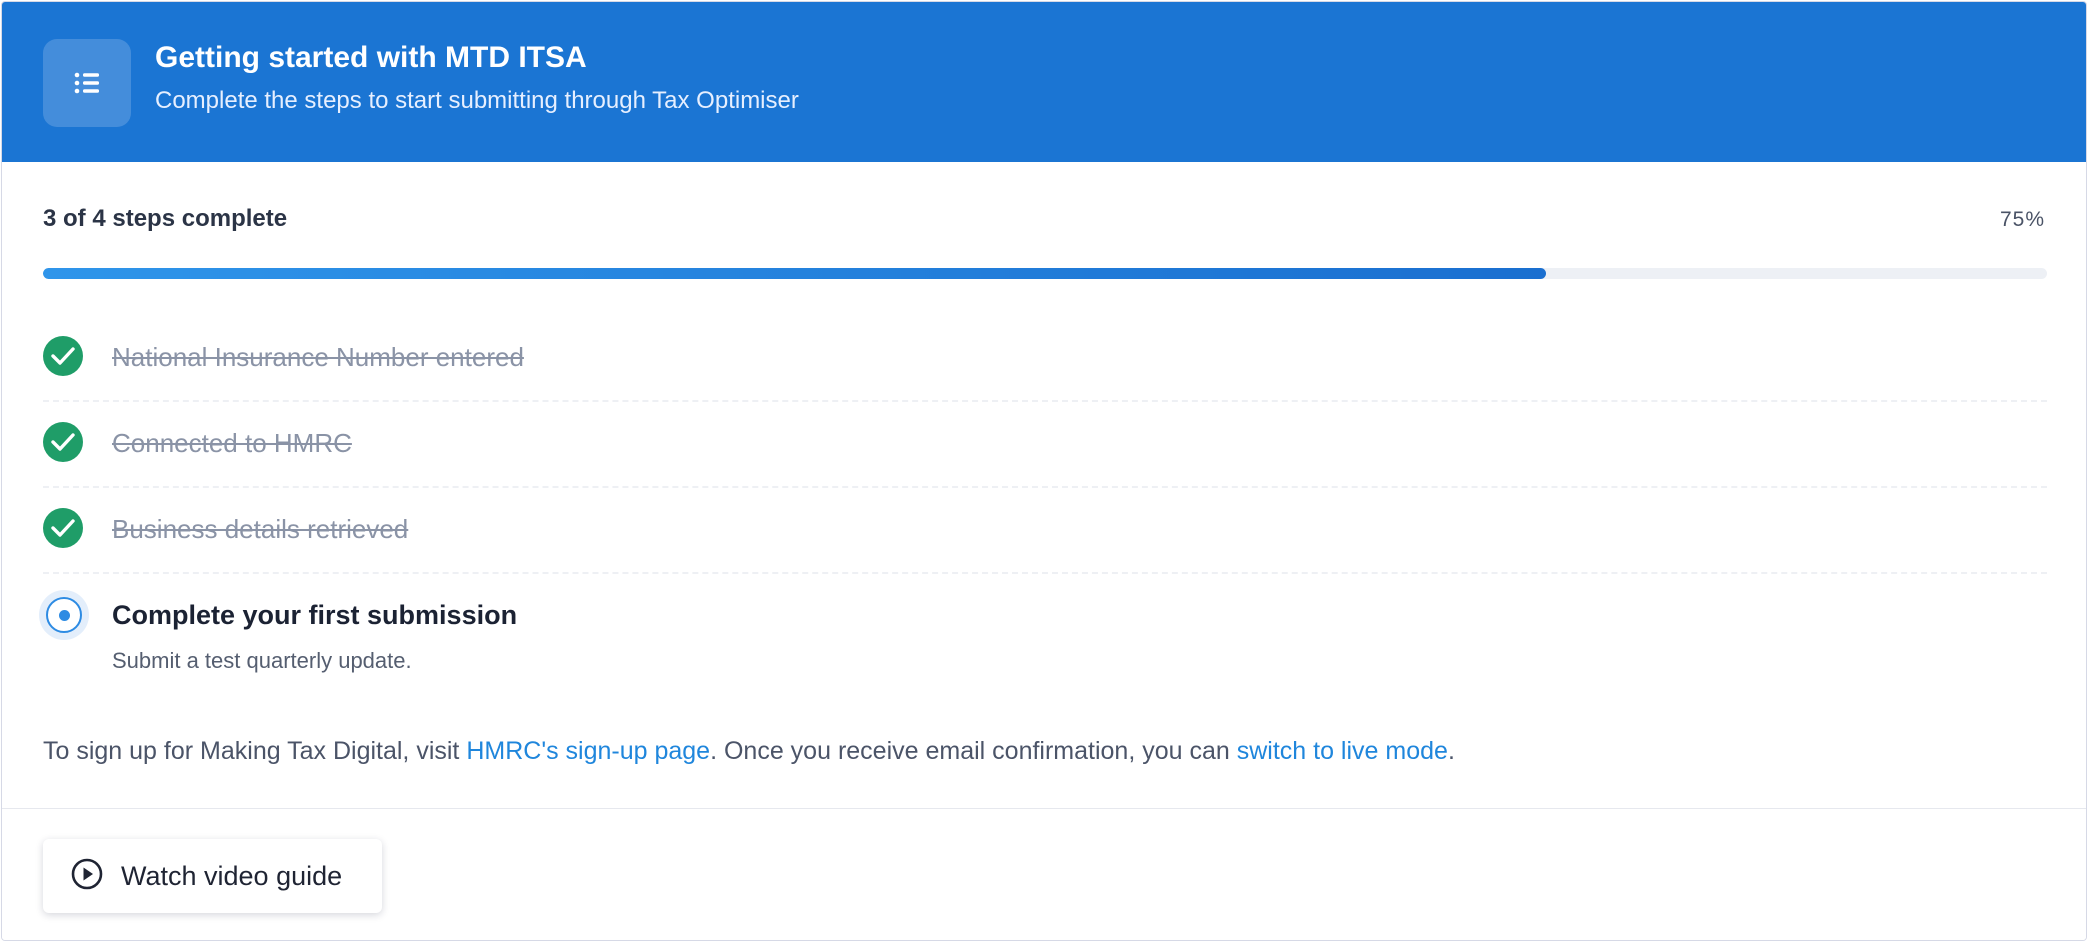  I want to click on list-icon, so click(87, 83).